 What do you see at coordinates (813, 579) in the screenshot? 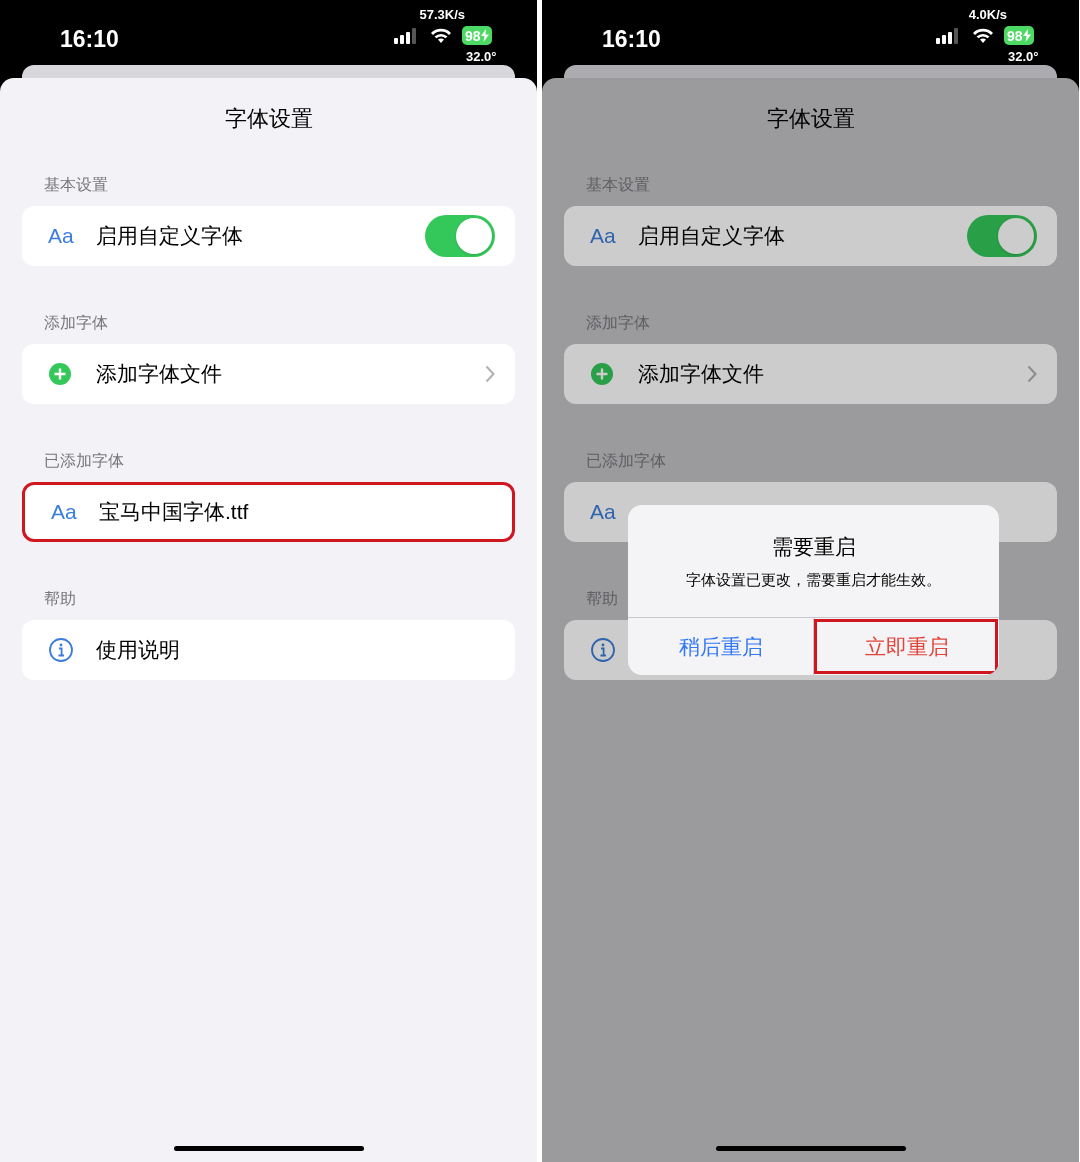
I see `alert-message: 字体设置已更改，需要重启才能生效。` at bounding box center [813, 579].